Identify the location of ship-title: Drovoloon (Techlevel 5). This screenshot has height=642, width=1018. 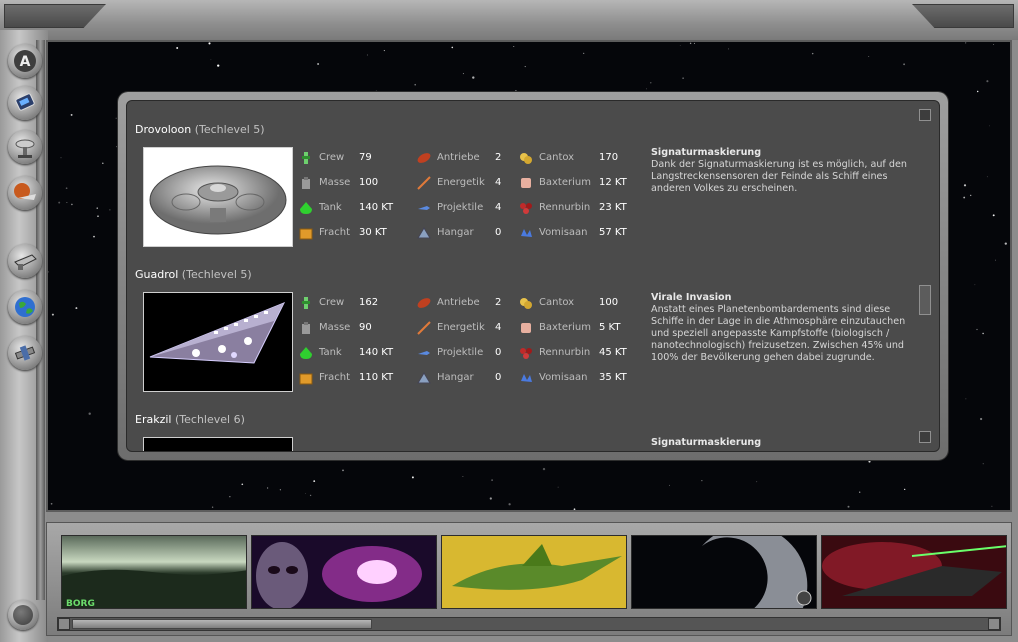
(525, 131).